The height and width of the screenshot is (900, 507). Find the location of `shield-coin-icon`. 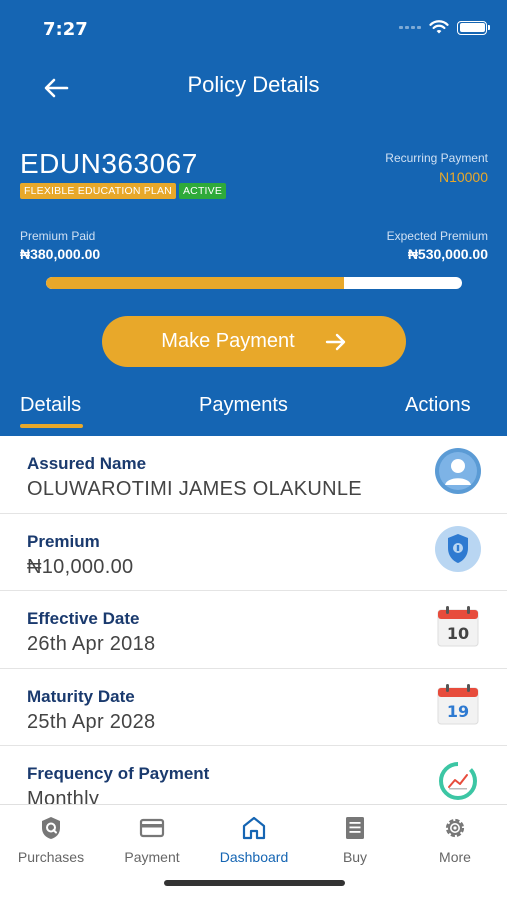

shield-coin-icon is located at coordinates (458, 548).